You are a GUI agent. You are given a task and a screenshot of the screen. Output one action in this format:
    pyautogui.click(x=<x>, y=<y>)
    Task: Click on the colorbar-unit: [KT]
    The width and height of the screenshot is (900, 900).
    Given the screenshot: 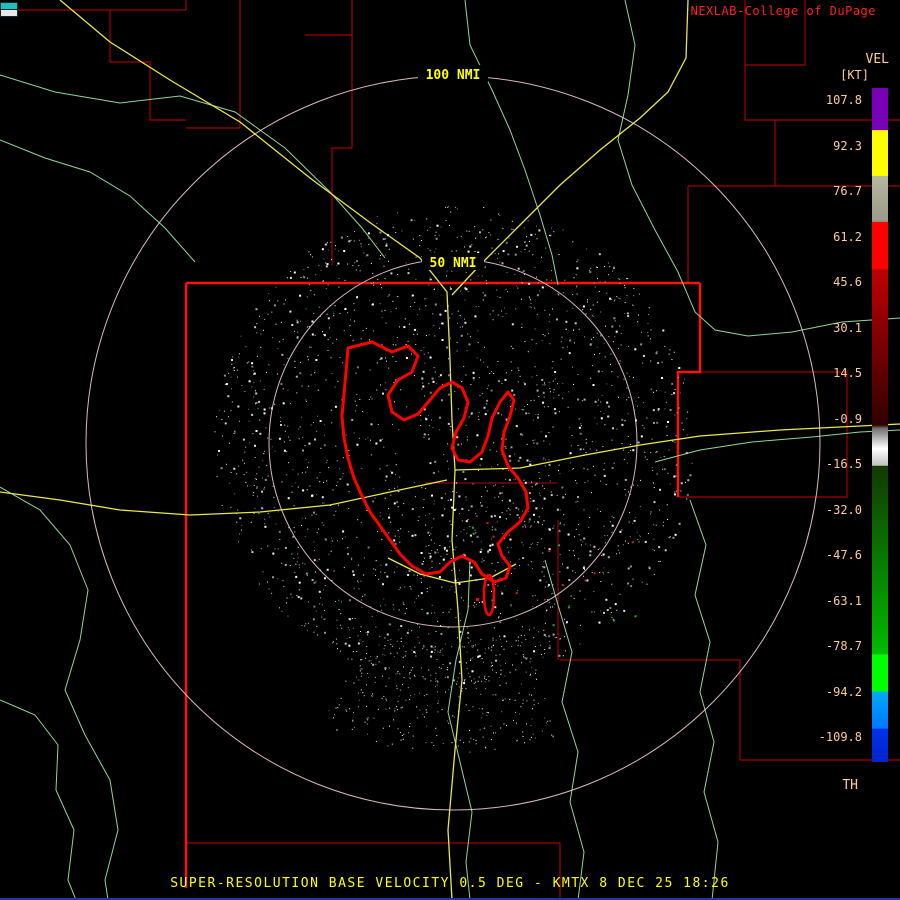 What is the action you would take?
    pyautogui.click(x=854, y=75)
    